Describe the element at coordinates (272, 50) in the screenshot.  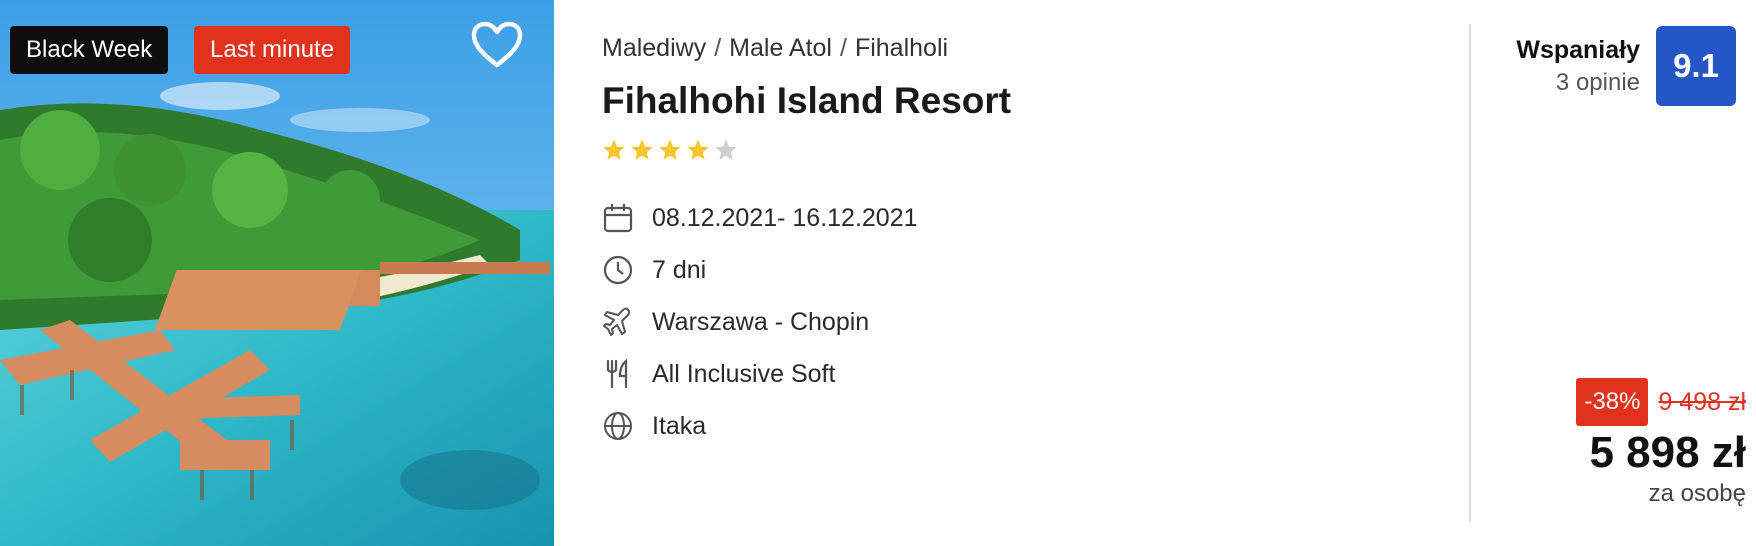
I see `last-minute-badge: Last minute` at that location.